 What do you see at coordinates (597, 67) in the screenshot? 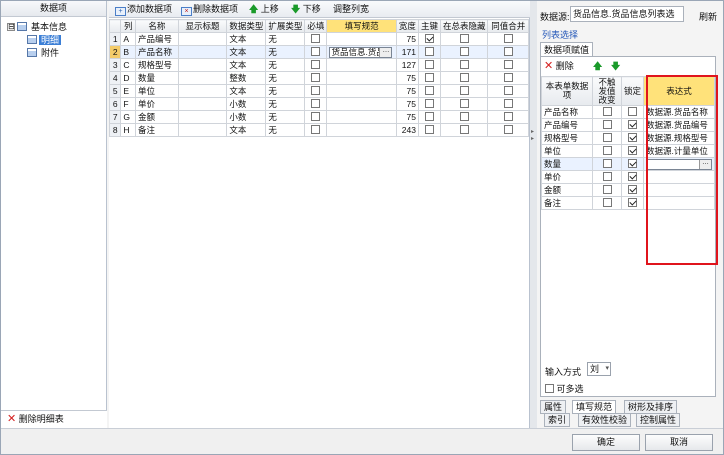
I see `arrow-up-icon: 🡅` at bounding box center [597, 67].